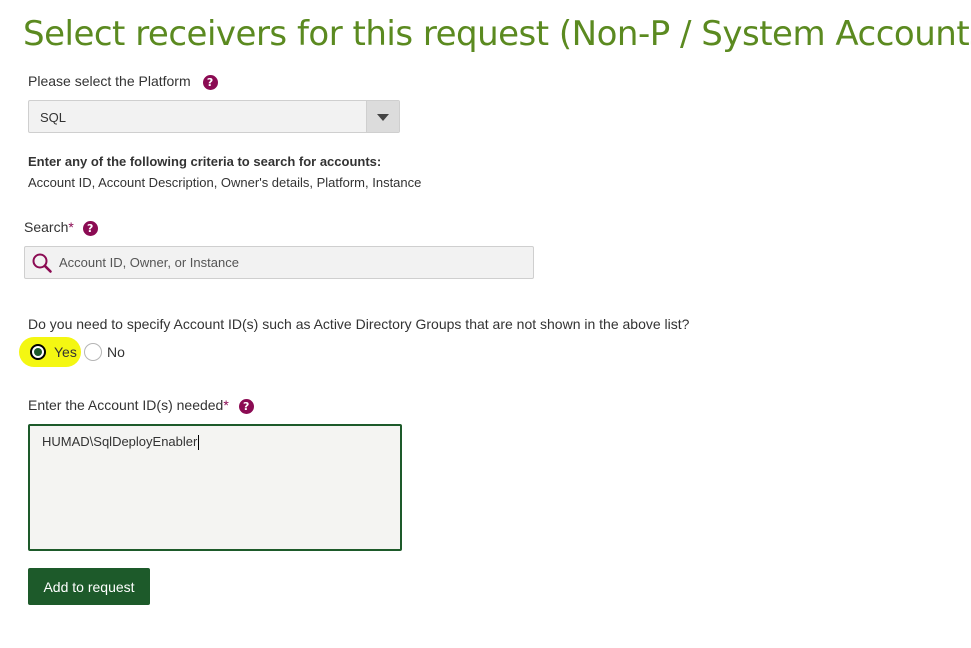  What do you see at coordinates (38, 352) in the screenshot?
I see `yes-radio` at bounding box center [38, 352].